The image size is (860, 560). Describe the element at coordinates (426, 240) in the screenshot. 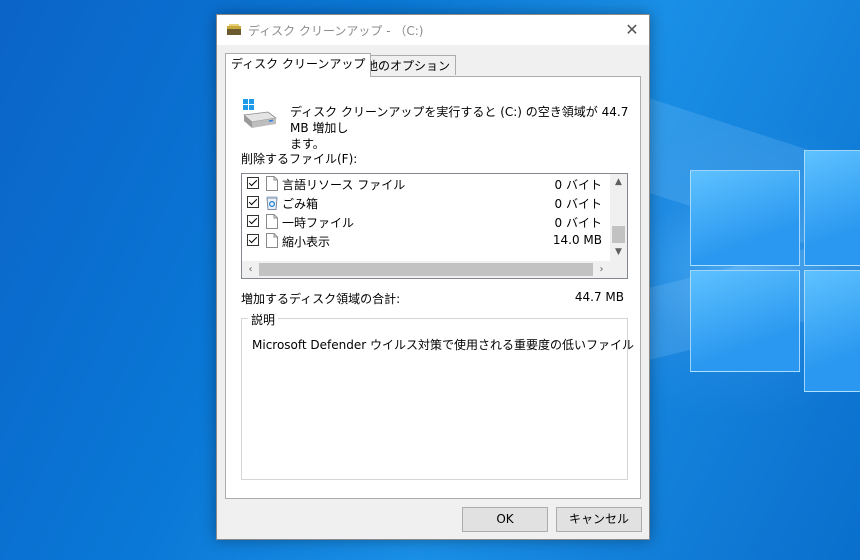

I see `list-item: 縮小表示 14.0 MB` at that location.